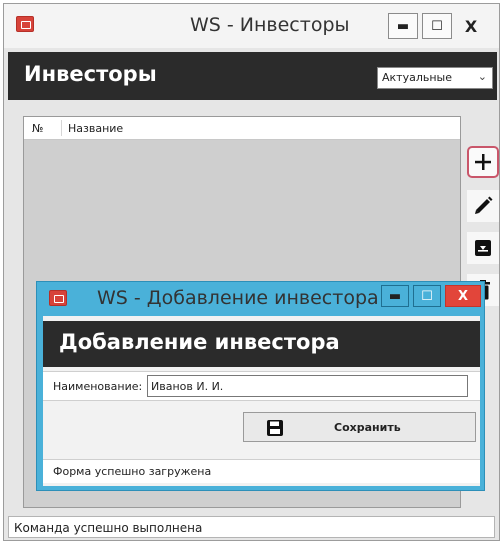 The height and width of the screenshot is (545, 503). What do you see at coordinates (482, 76) in the screenshot?
I see `chevron-down-icon: ⌄` at bounding box center [482, 76].